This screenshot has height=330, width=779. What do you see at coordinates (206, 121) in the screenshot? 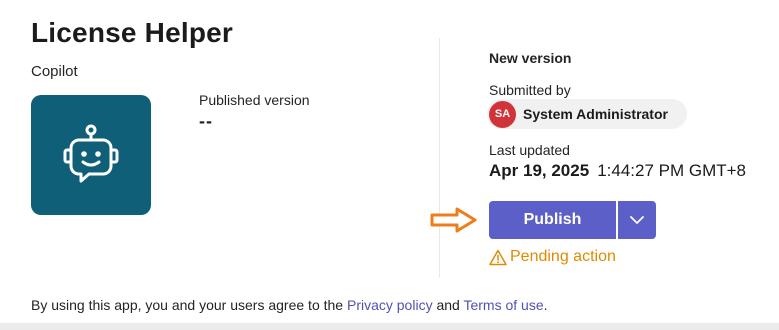
I see `published-version-value: --` at bounding box center [206, 121].